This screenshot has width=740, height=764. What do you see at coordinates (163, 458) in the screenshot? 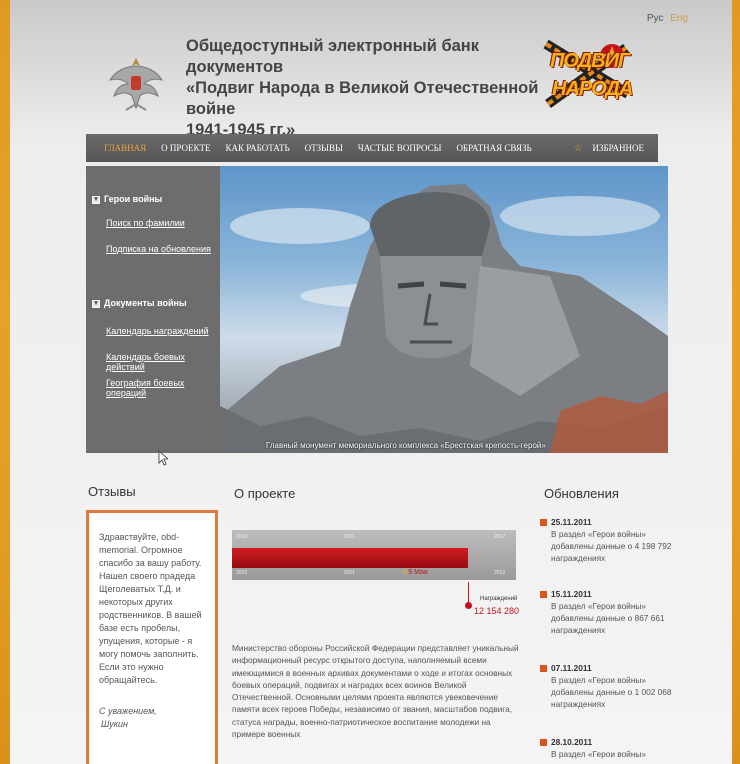
I see `mouse-cursor-icon` at bounding box center [163, 458].